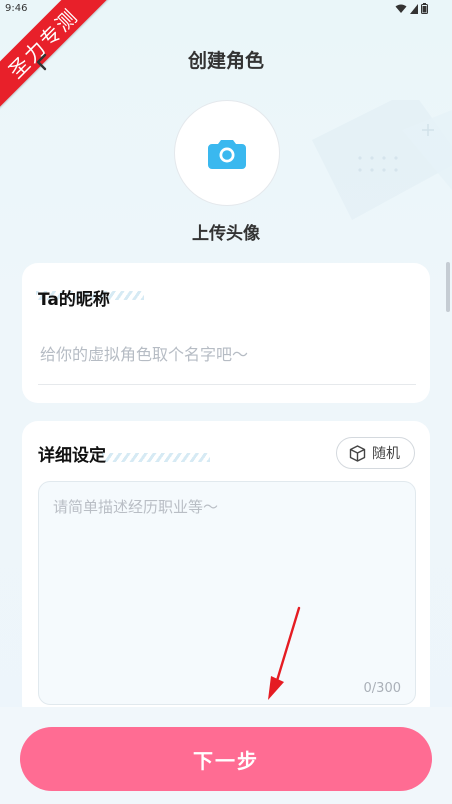  I want to click on dice-icon, so click(357, 453).